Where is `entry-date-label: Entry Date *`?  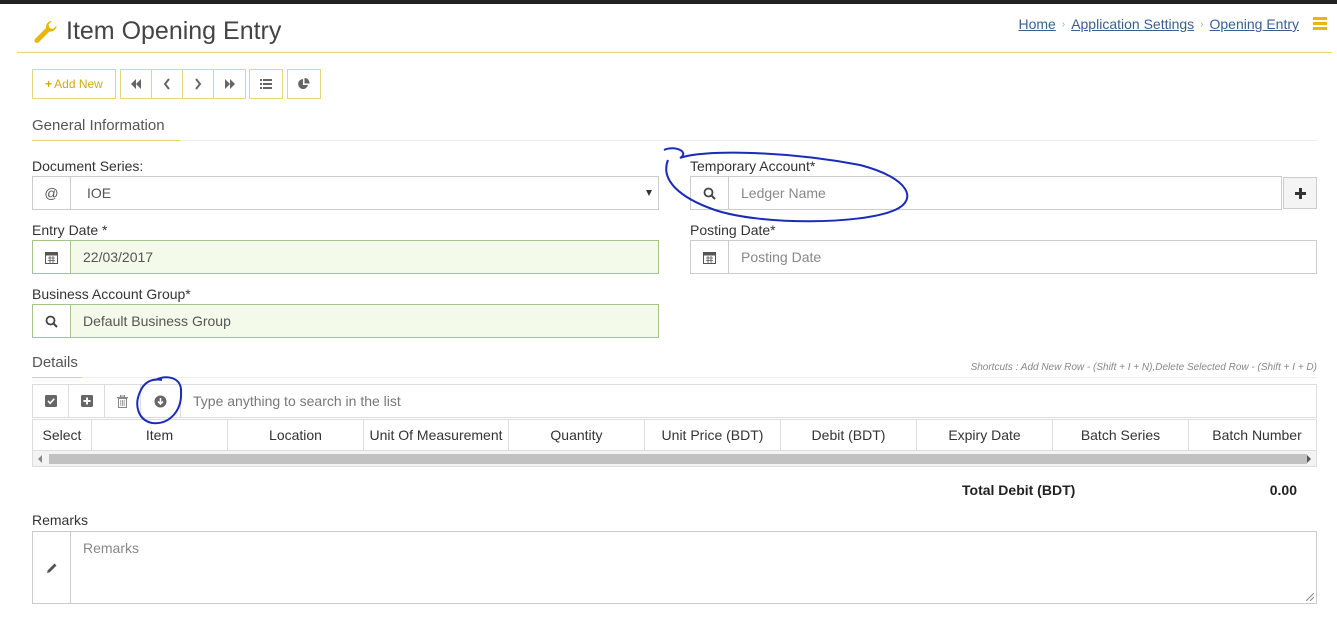 entry-date-label: Entry Date * is located at coordinates (70, 230).